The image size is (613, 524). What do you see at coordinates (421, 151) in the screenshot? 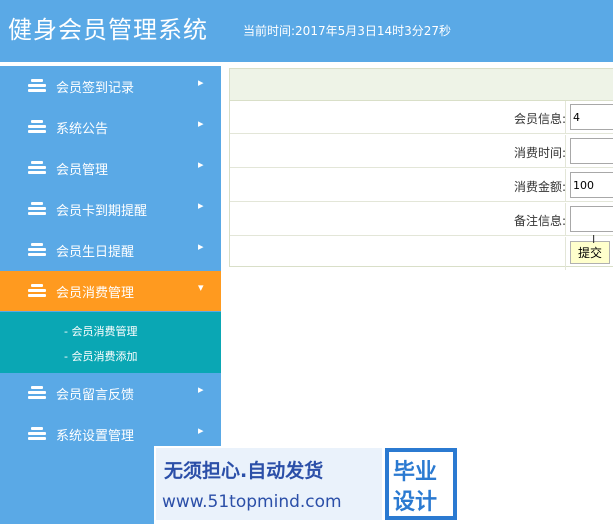
I see `form-row-time: 消费时间:` at bounding box center [421, 151].